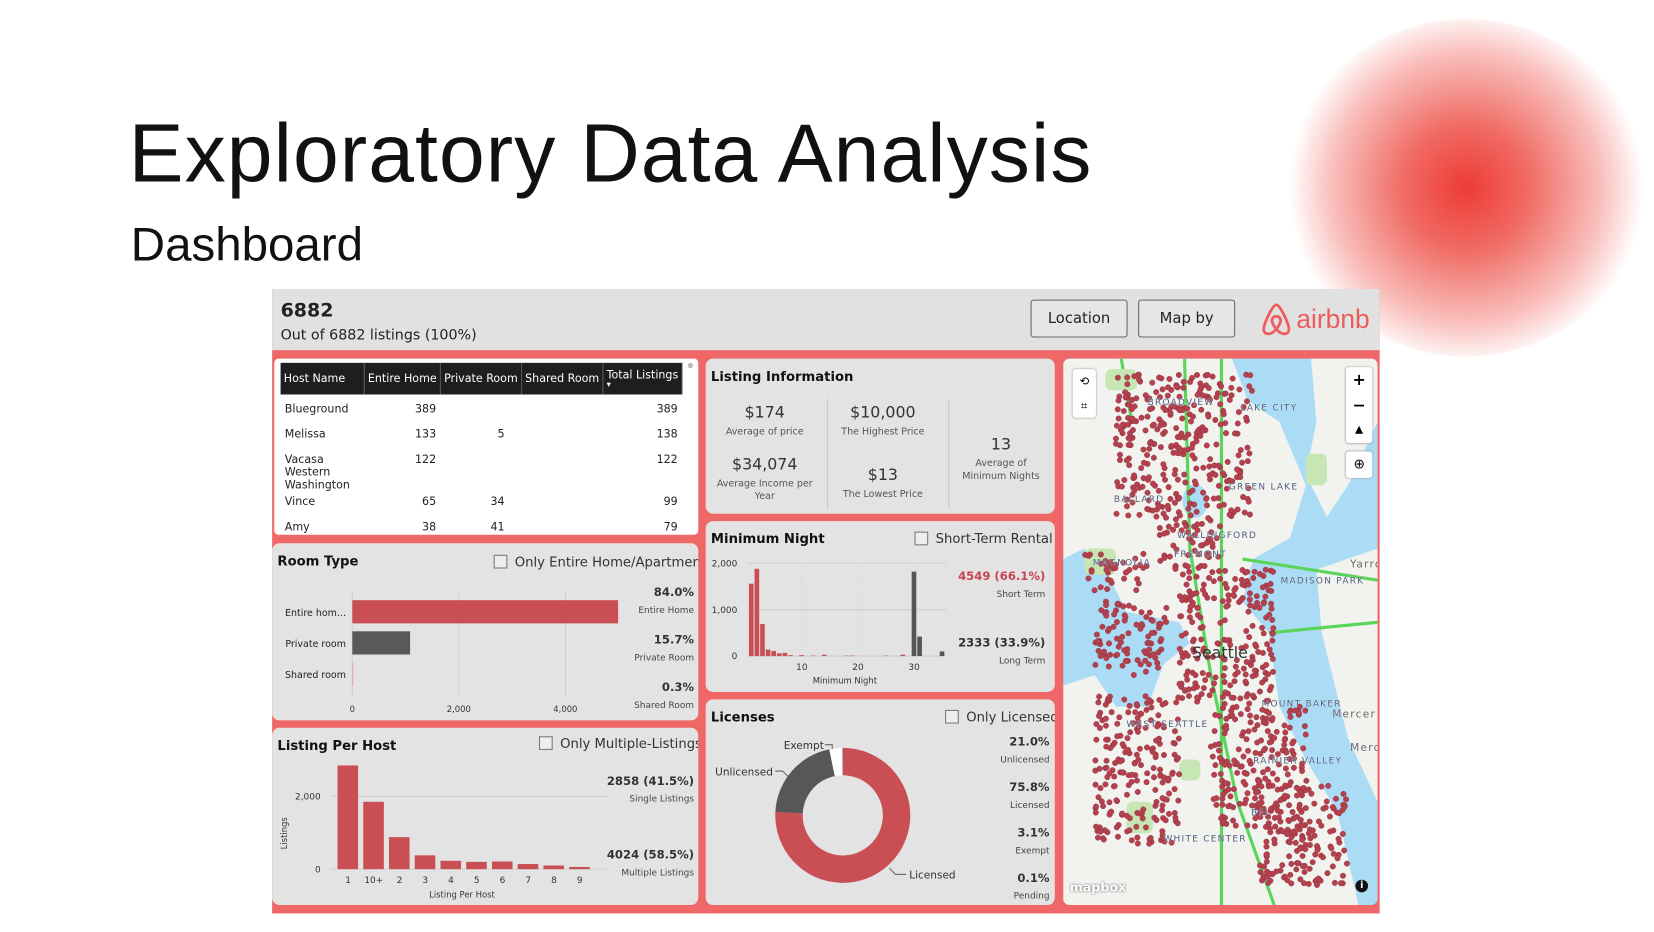 The height and width of the screenshot is (932, 1654). I want to click on column-header: Private Room, so click(481, 378).